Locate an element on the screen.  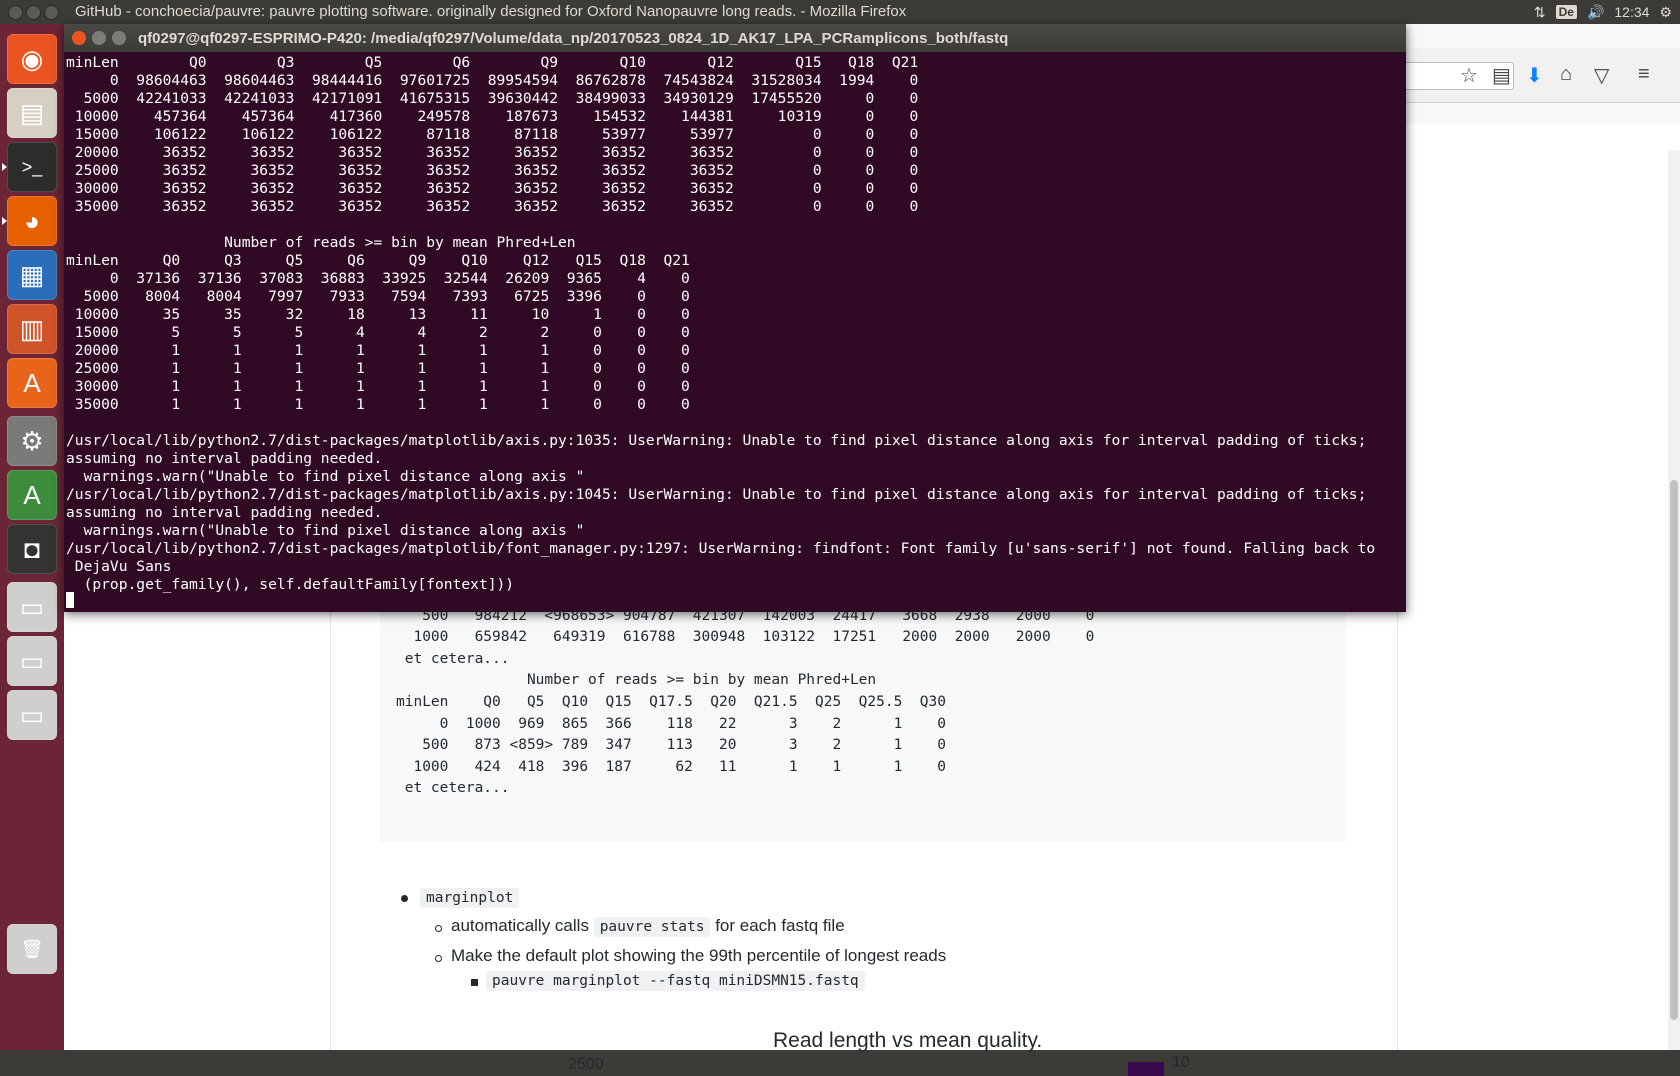
updater-icon: A is located at coordinates (32, 495).